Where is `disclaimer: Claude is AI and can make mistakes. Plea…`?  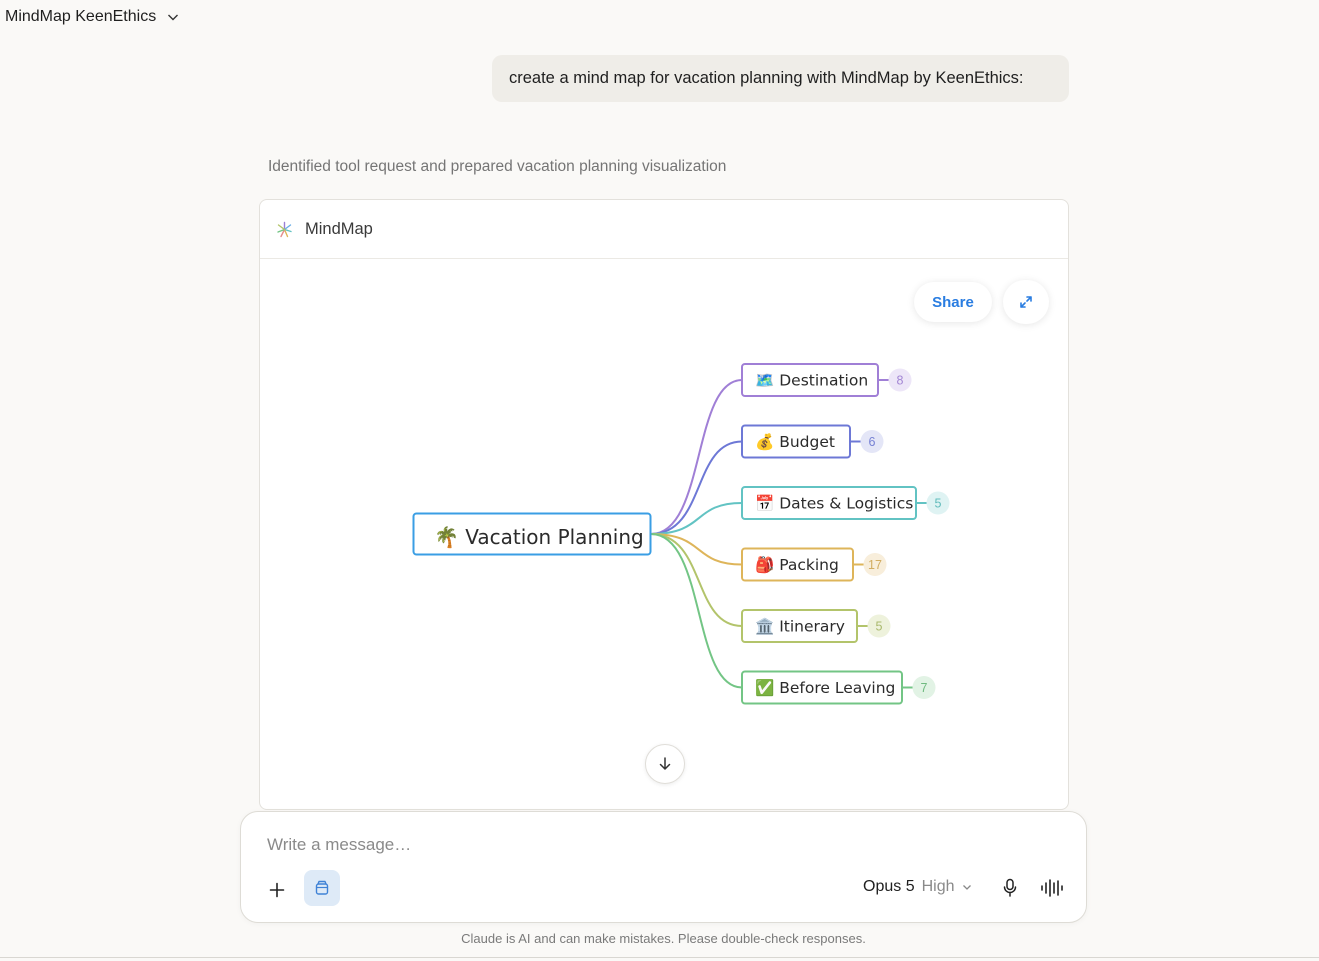
disclaimer: Claude is AI and can make mistakes. Plea… is located at coordinates (663, 938).